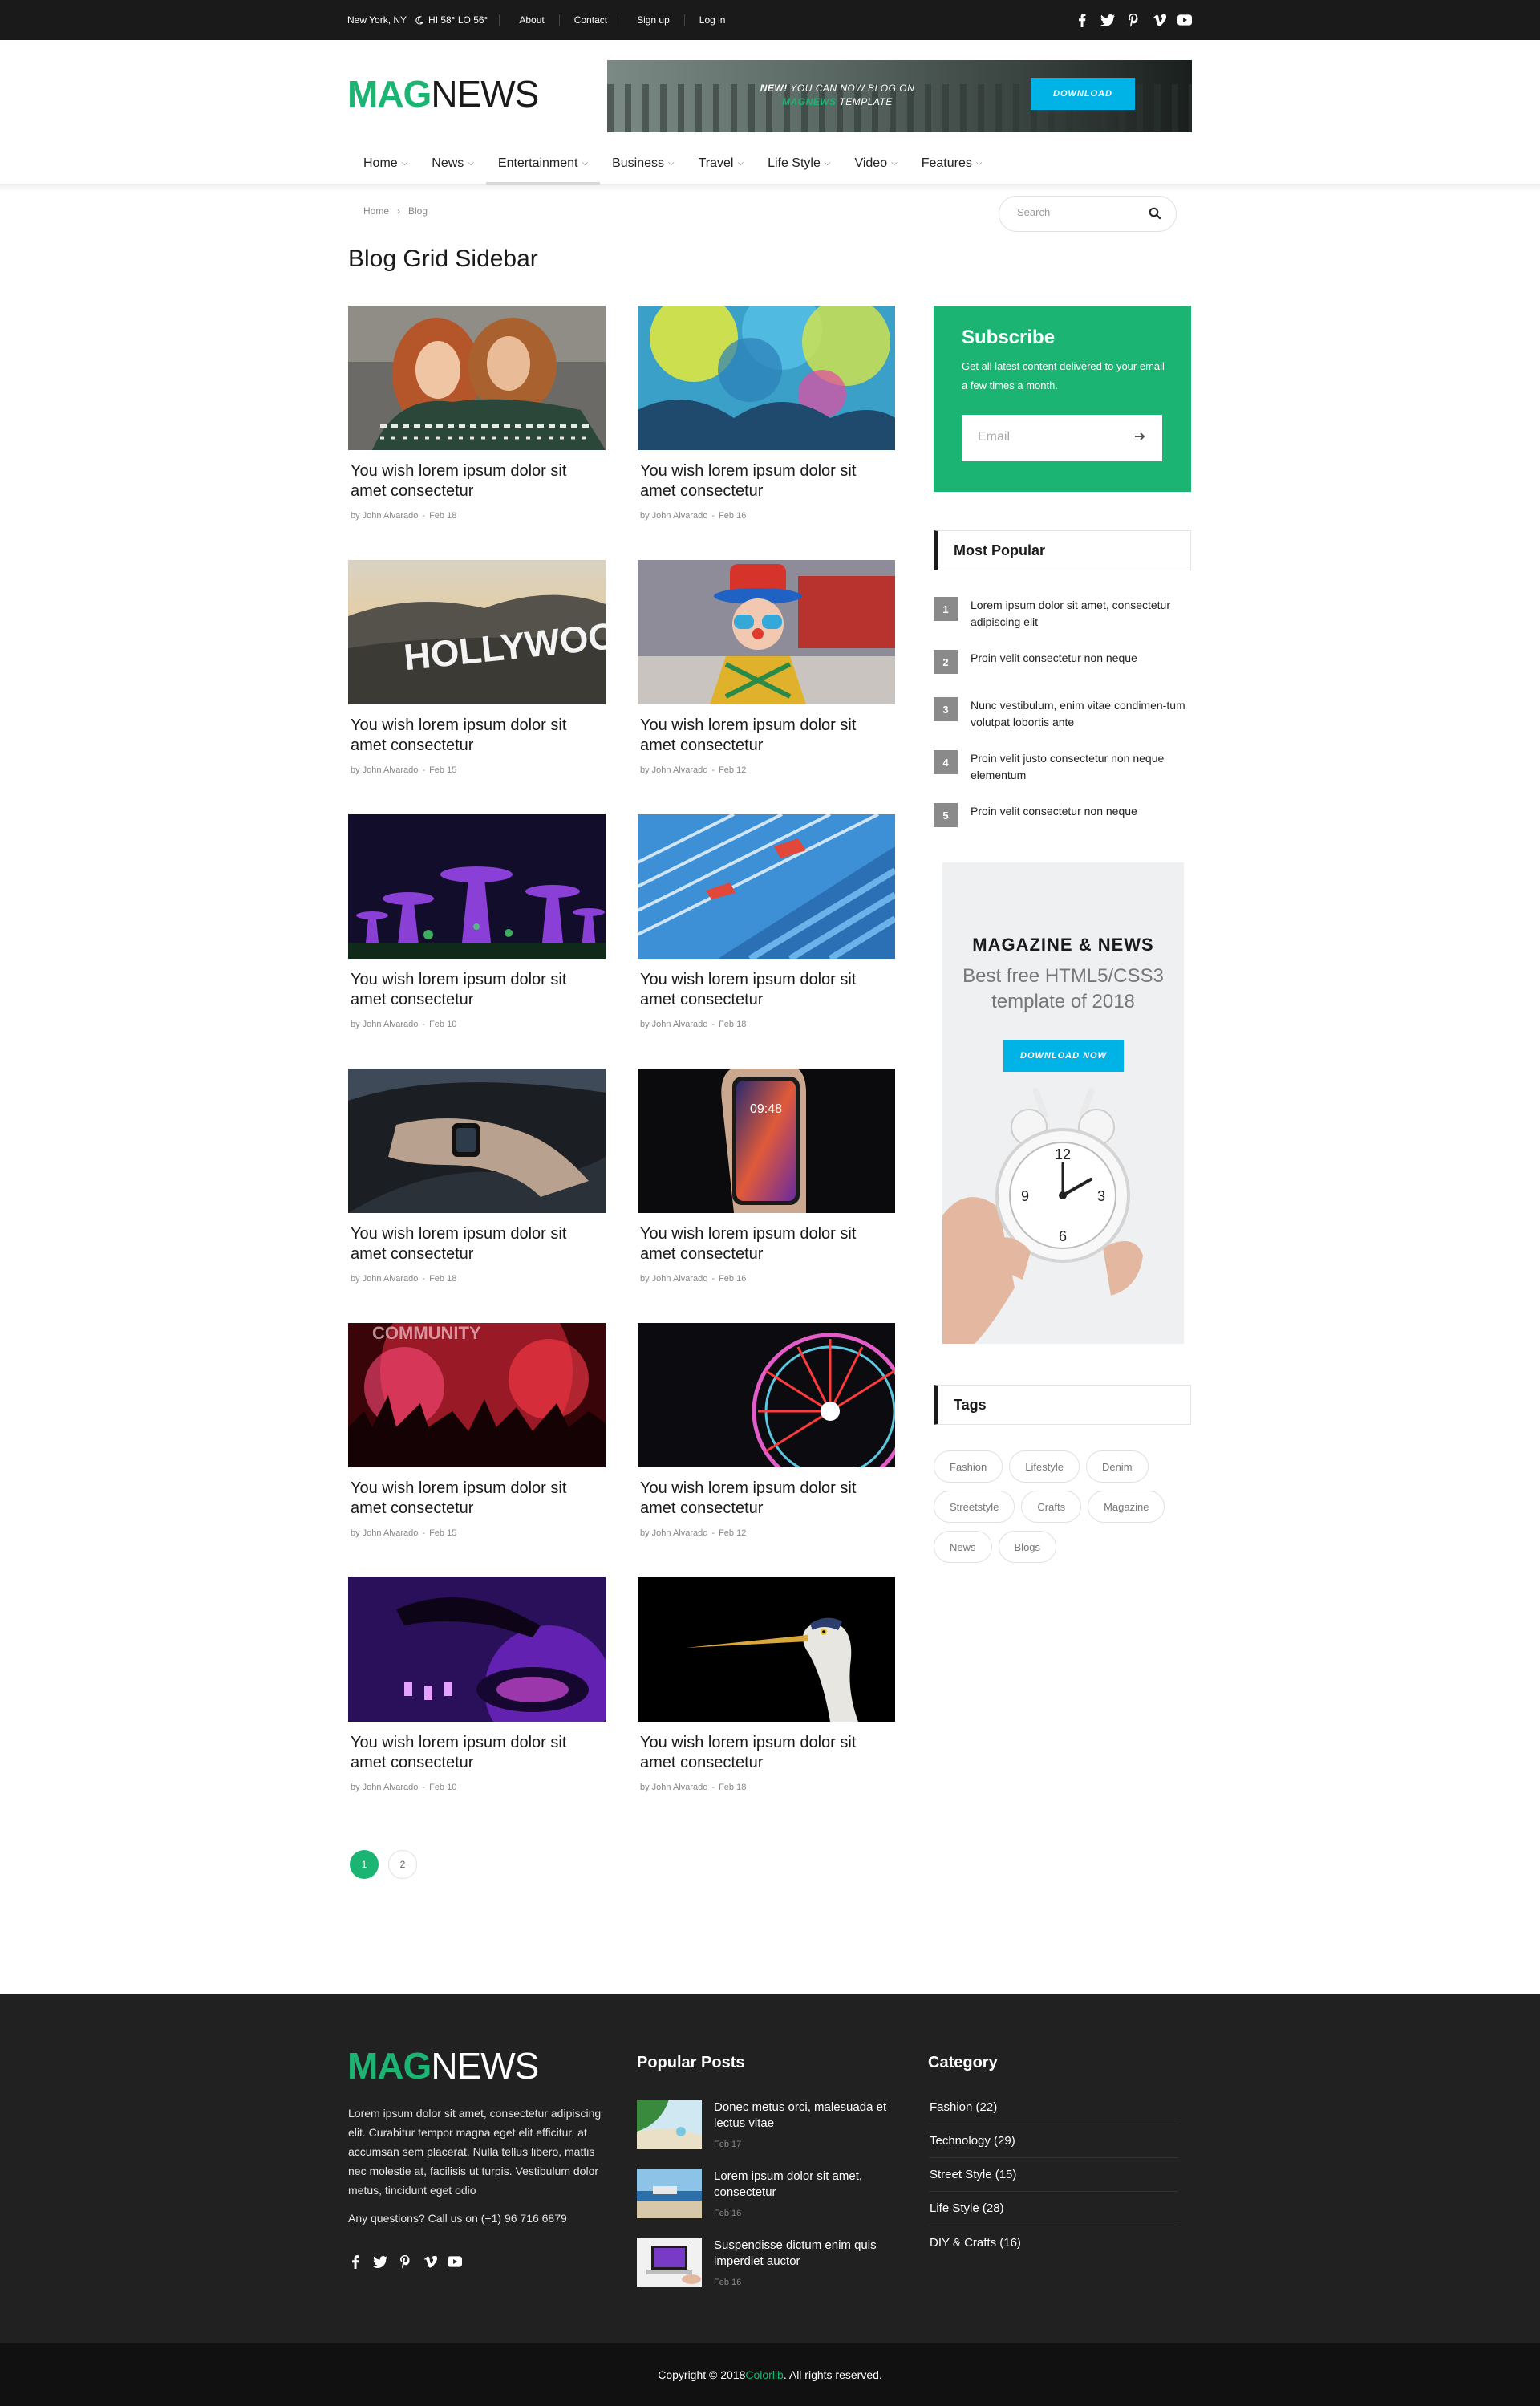 The width and height of the screenshot is (1540, 2406). I want to click on footer-post-thumb-laptop, so click(669, 2262).